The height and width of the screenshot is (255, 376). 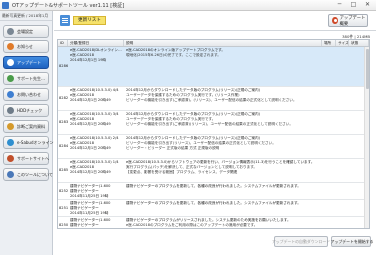 What do you see at coordinates (359, 43) in the screenshot?
I see `col-state: 状態` at bounding box center [359, 43].